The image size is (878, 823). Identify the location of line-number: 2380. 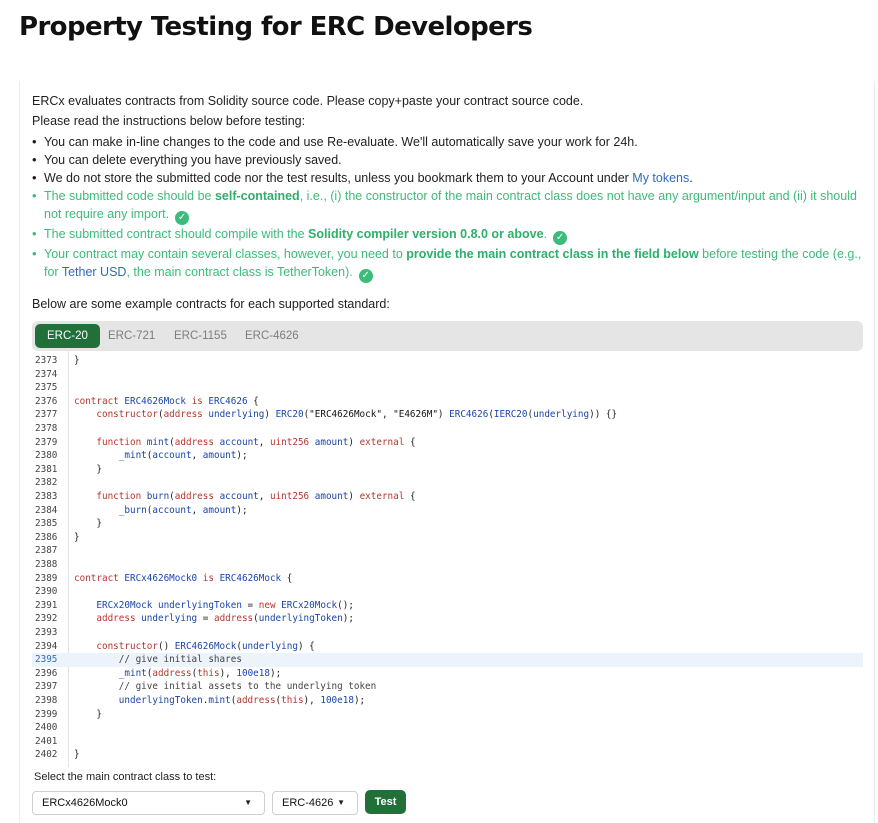
(46, 456).